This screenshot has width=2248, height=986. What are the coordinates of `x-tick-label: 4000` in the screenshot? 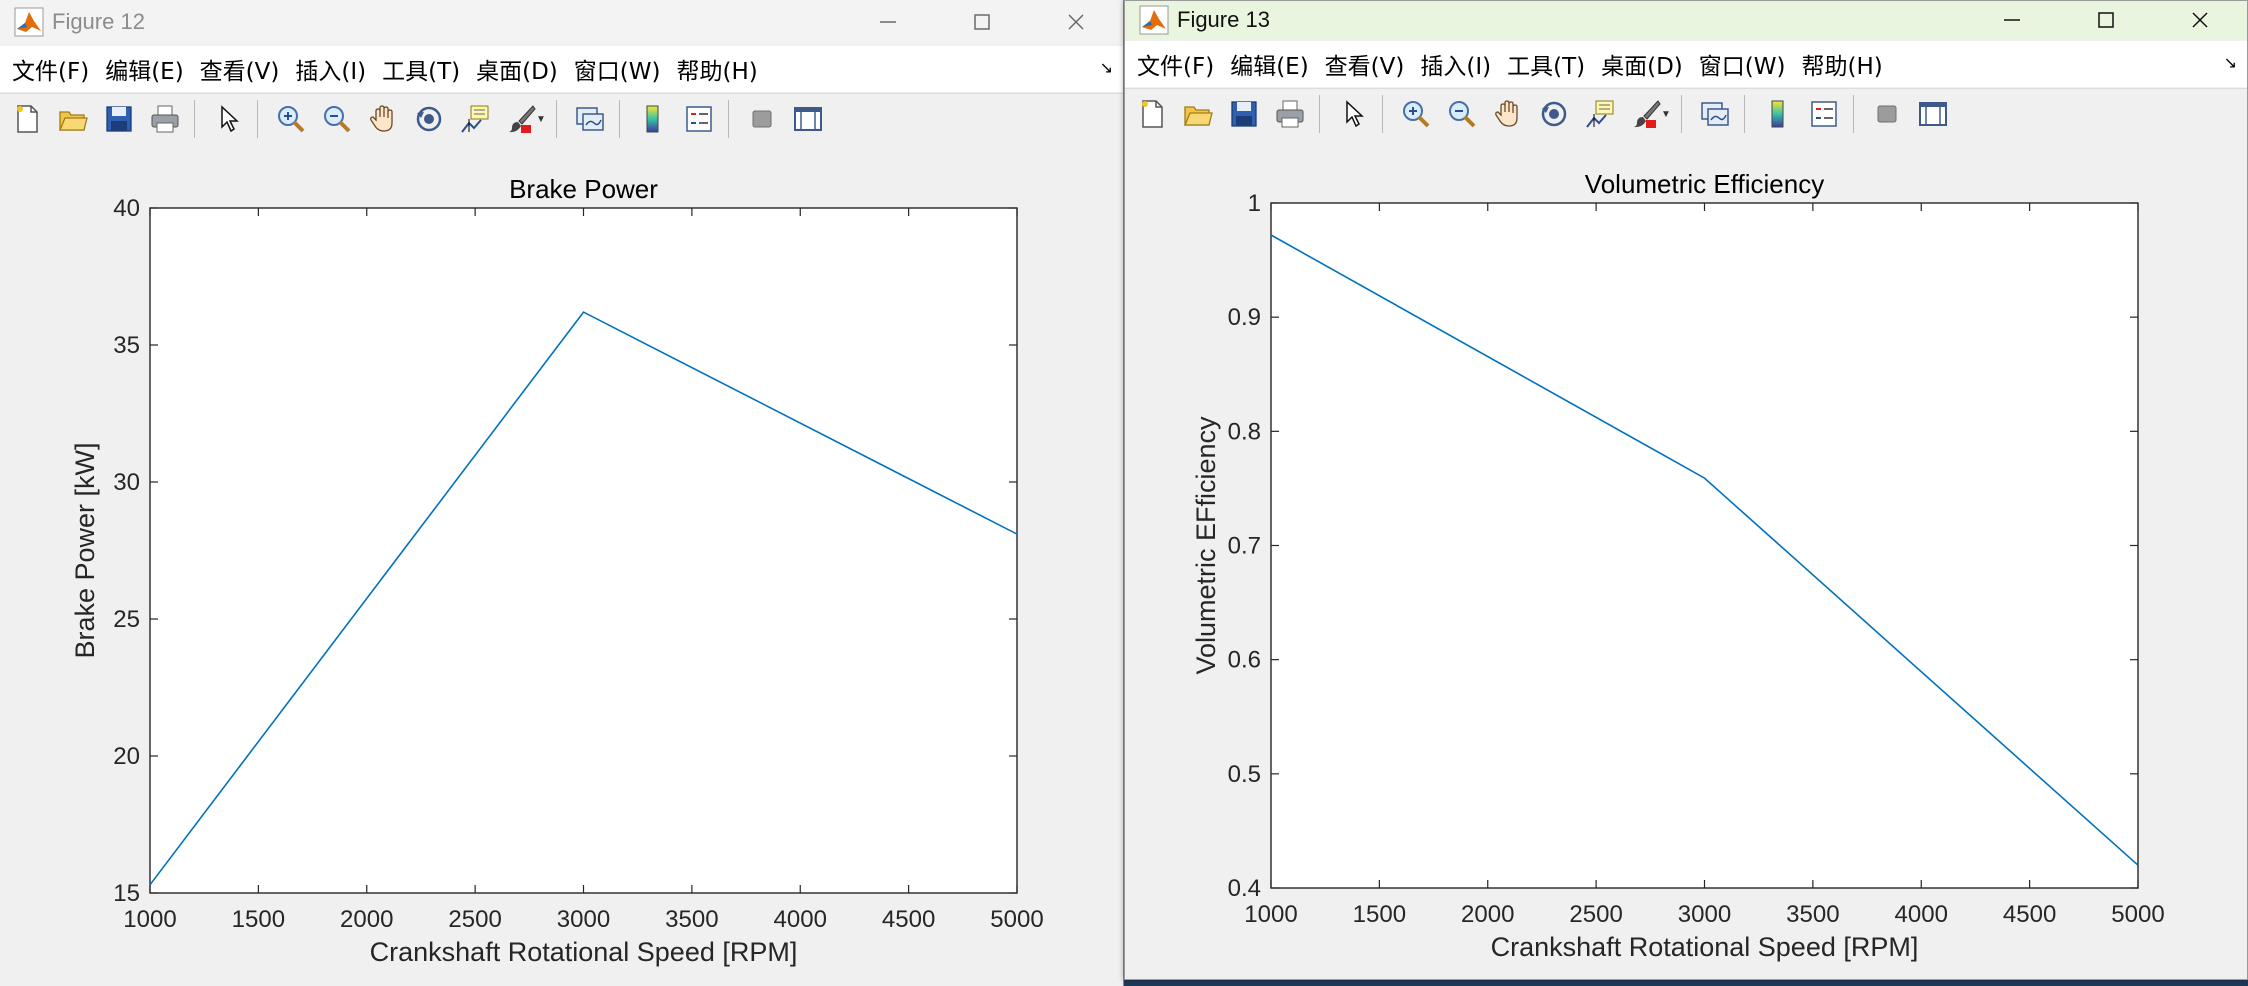 It's located at (800, 919).